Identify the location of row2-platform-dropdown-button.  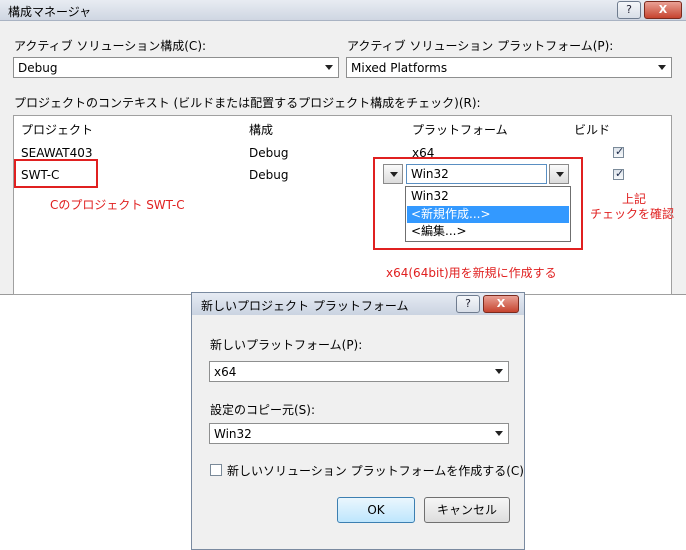
(559, 174).